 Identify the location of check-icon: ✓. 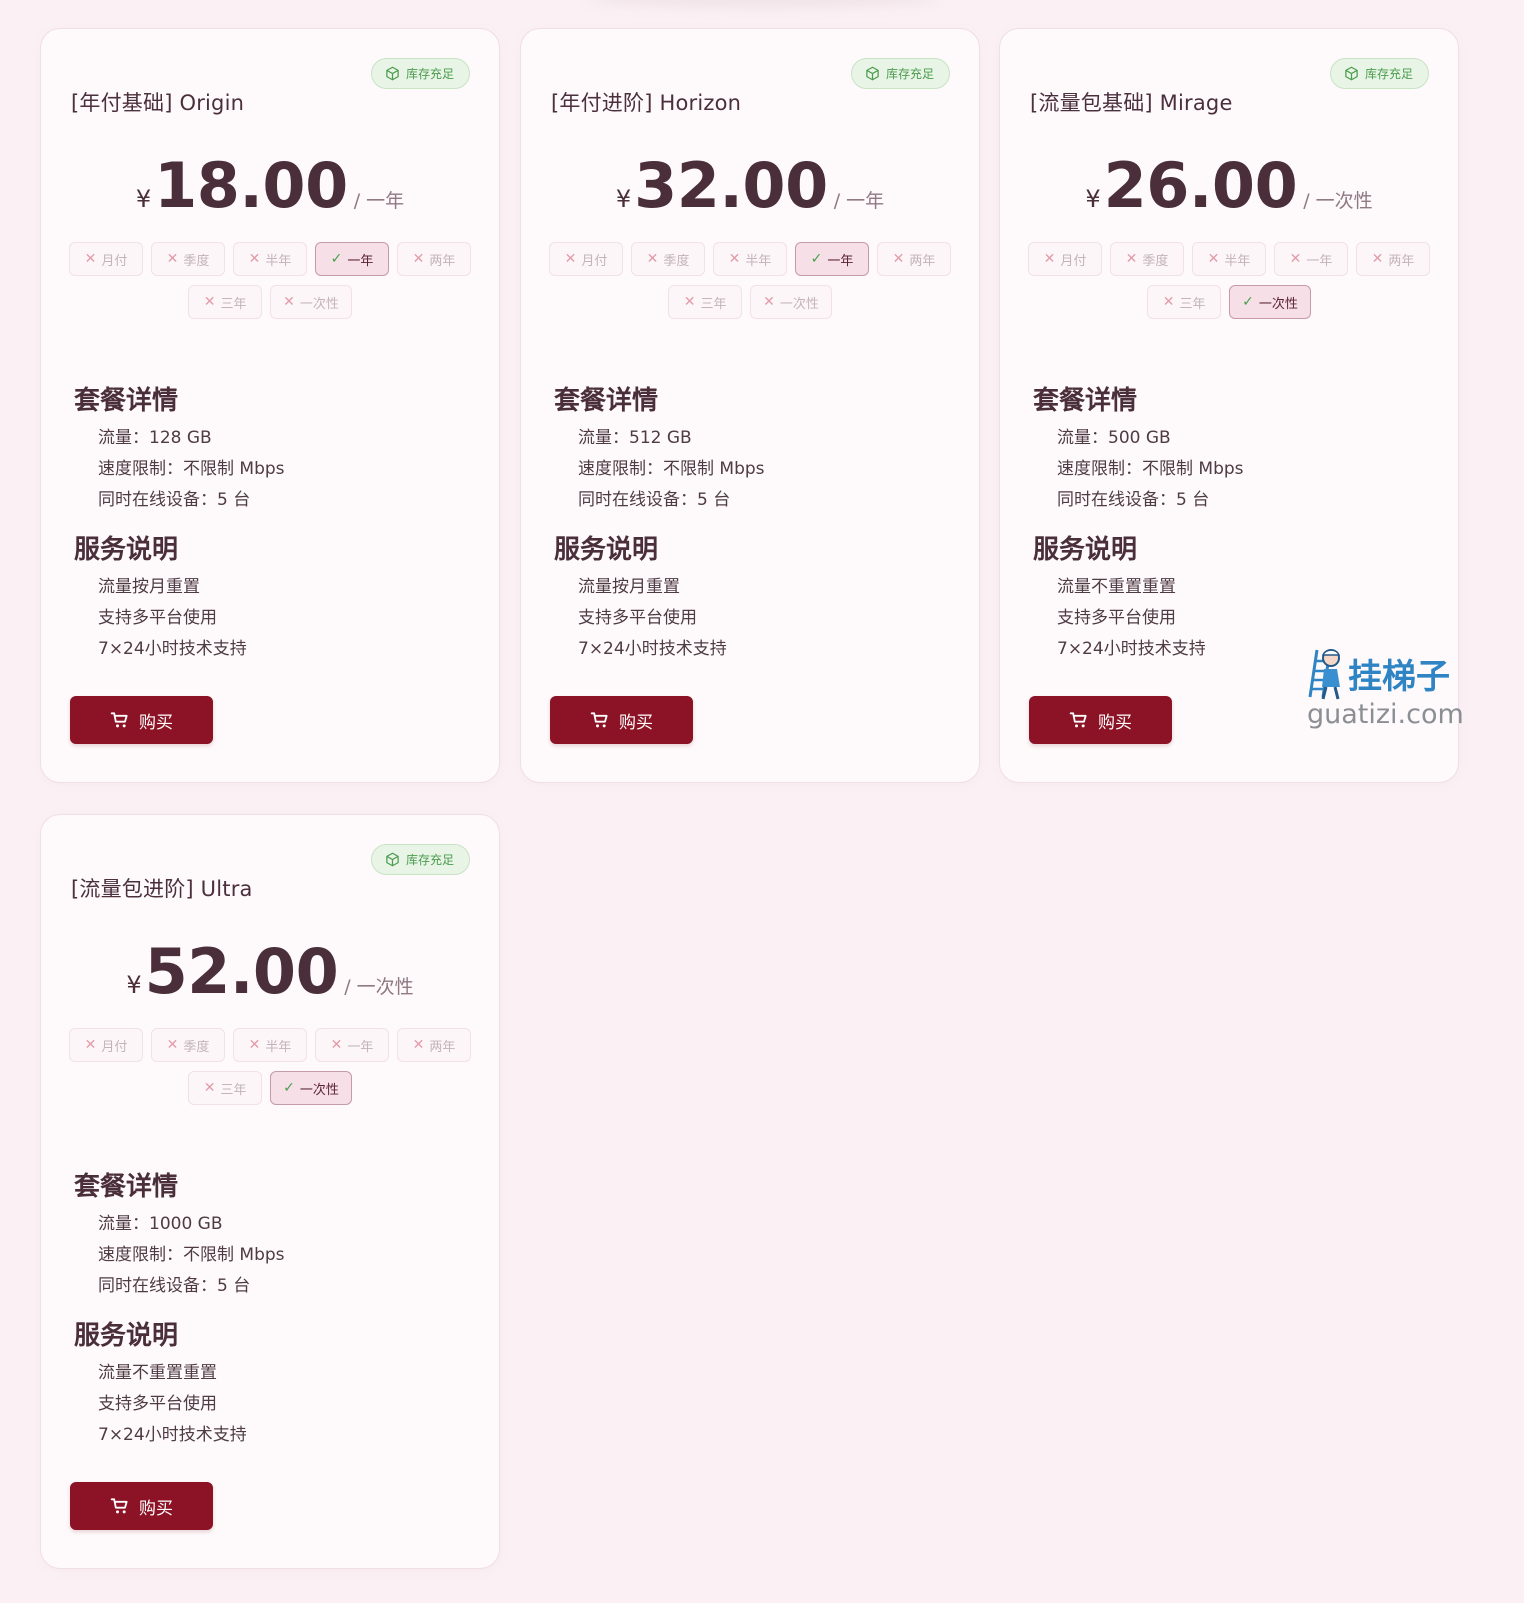
(289, 1088).